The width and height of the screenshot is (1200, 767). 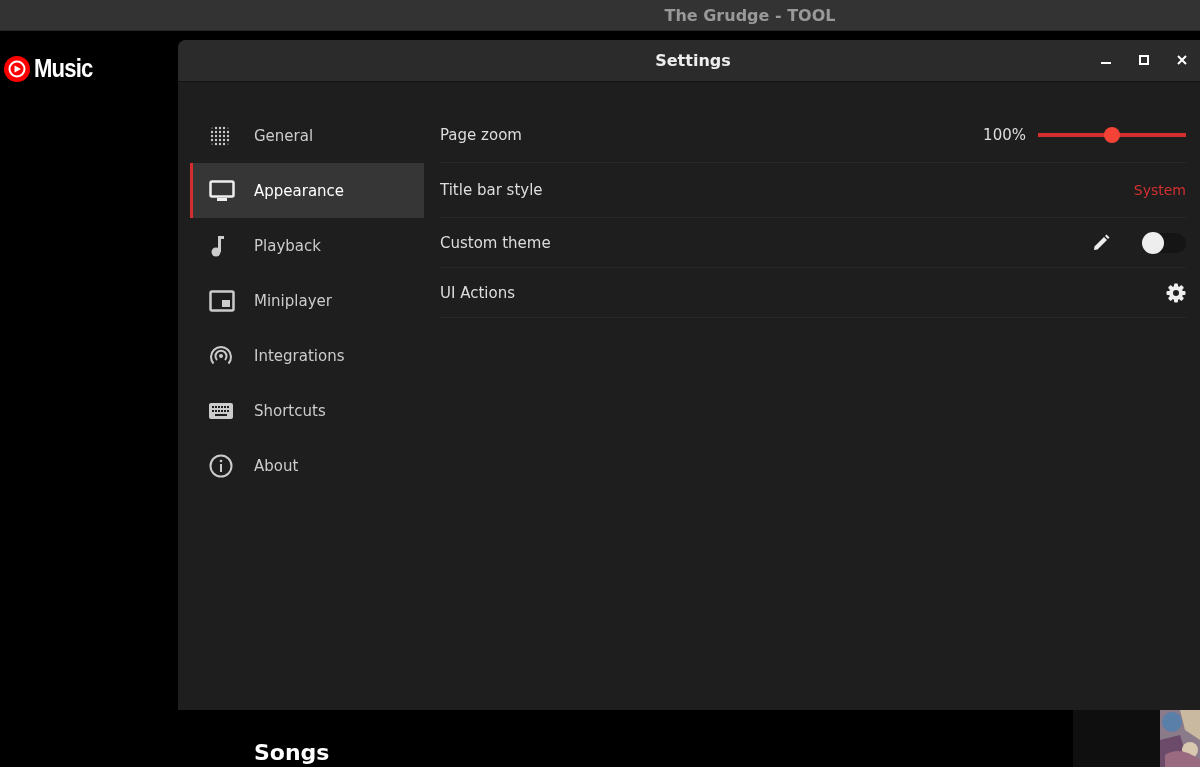 I want to click on sidebar-item: Playback, so click(x=307, y=245).